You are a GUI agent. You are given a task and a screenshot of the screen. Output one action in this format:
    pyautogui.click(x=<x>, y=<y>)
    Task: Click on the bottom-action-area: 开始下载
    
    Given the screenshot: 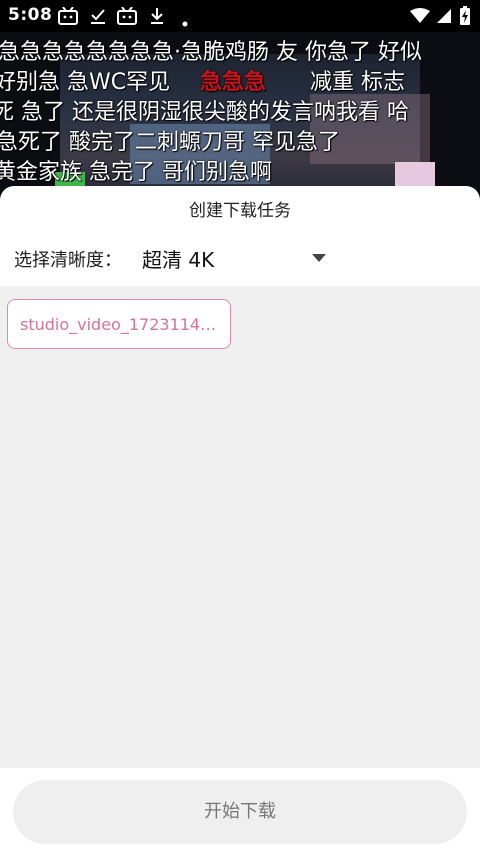 What is the action you would take?
    pyautogui.click(x=240, y=811)
    